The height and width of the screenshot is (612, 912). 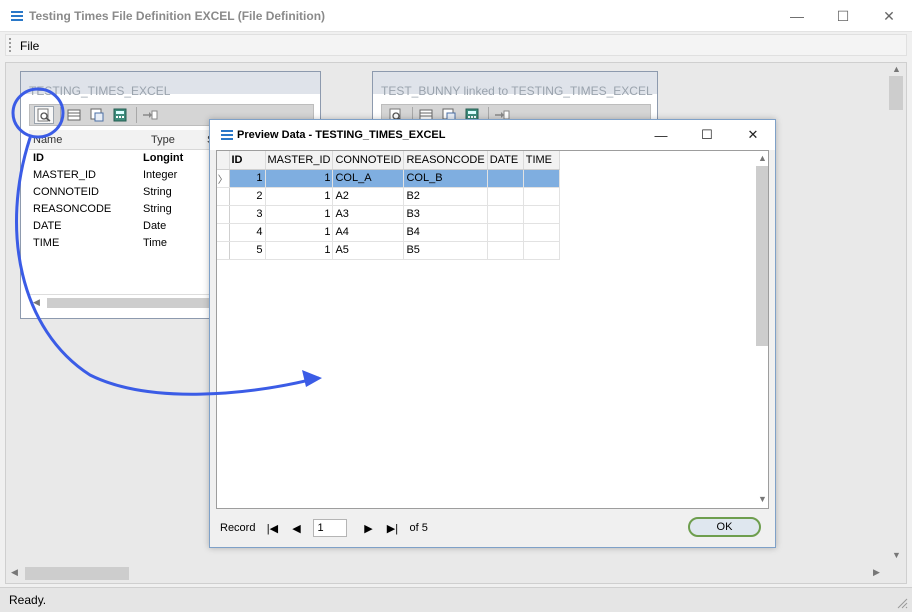 What do you see at coordinates (247, 250) in the screenshot?
I see `cell-id: 5` at bounding box center [247, 250].